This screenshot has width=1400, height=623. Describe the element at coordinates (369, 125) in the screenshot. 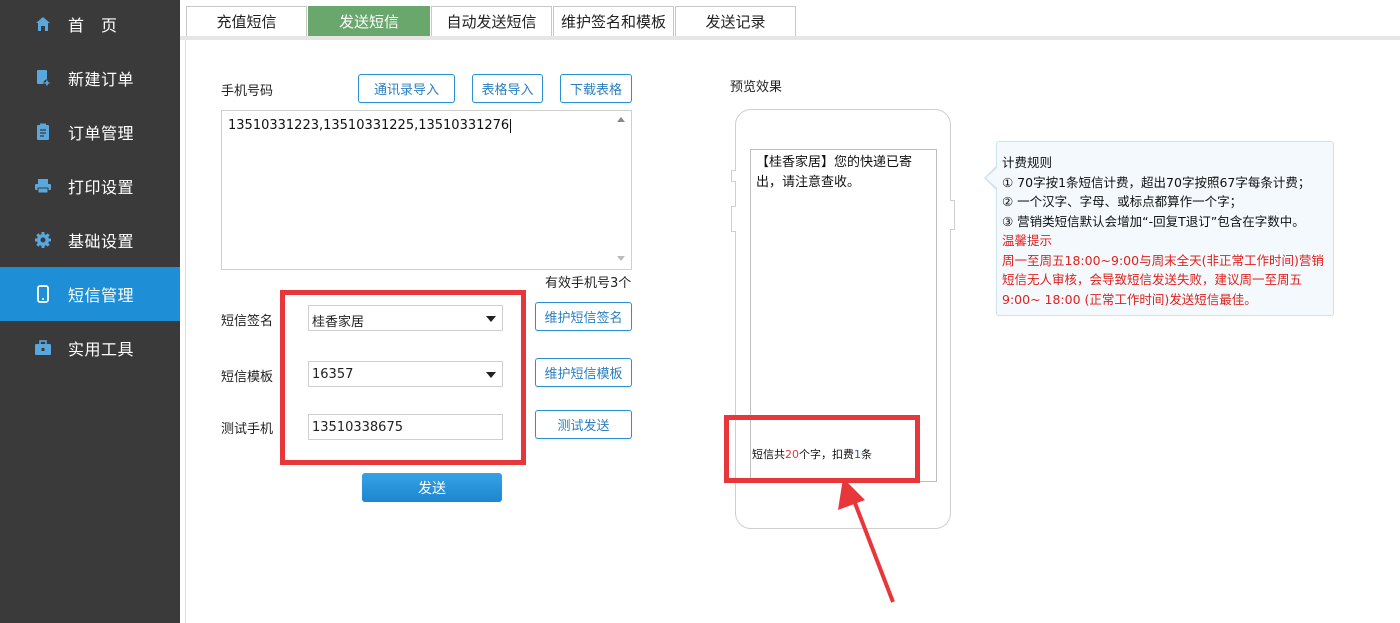

I see `phone-numbers-value: 13510331223,13510331225,13510331276` at that location.